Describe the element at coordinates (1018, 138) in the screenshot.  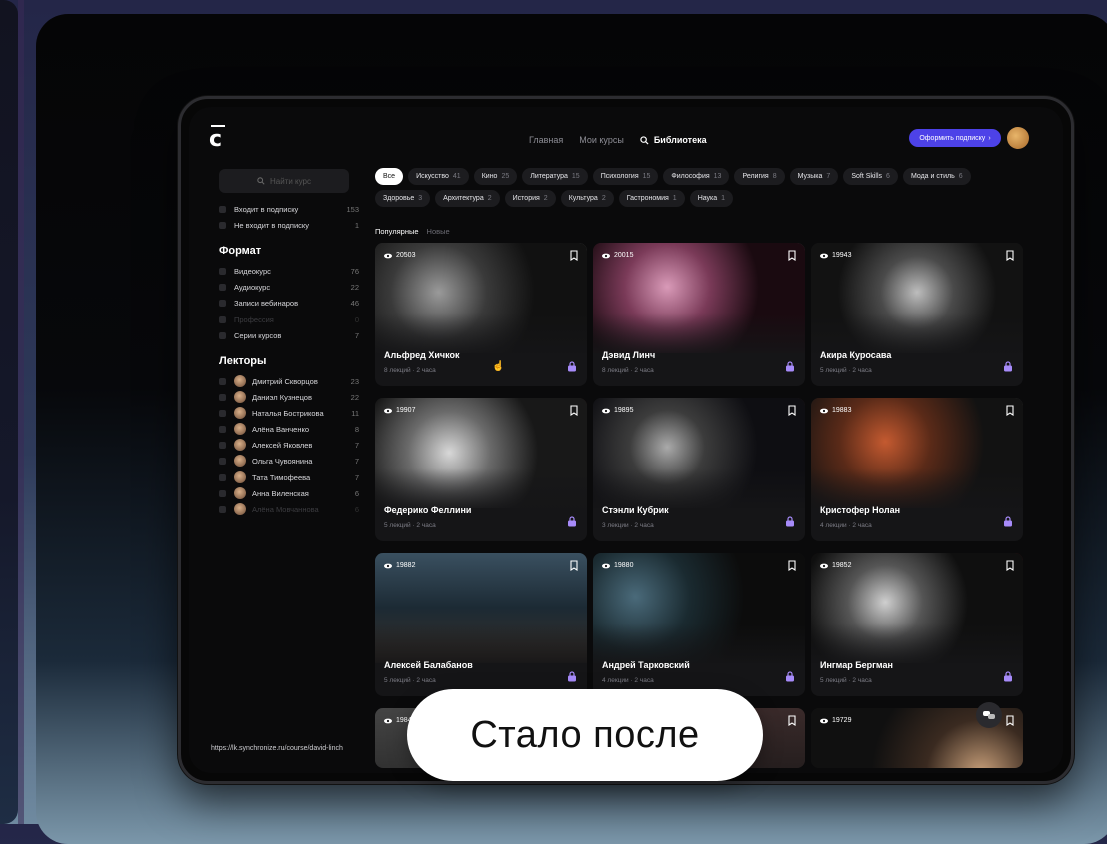
I see `user-avatar` at that location.